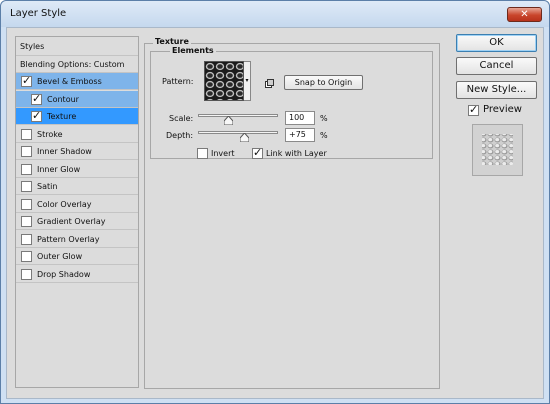 The height and width of the screenshot is (404, 550). I want to click on elements-group, so click(291, 105).